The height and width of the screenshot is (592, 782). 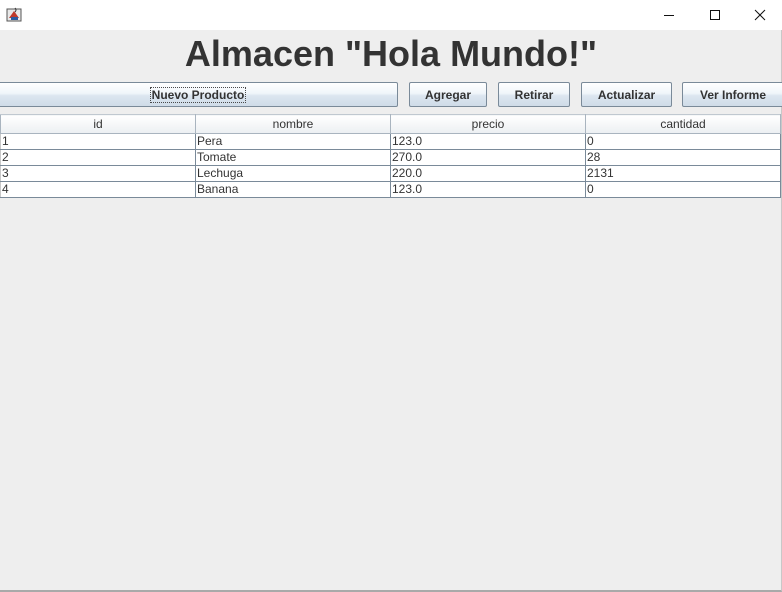 I want to click on maximize-icon, so click(x=715, y=15).